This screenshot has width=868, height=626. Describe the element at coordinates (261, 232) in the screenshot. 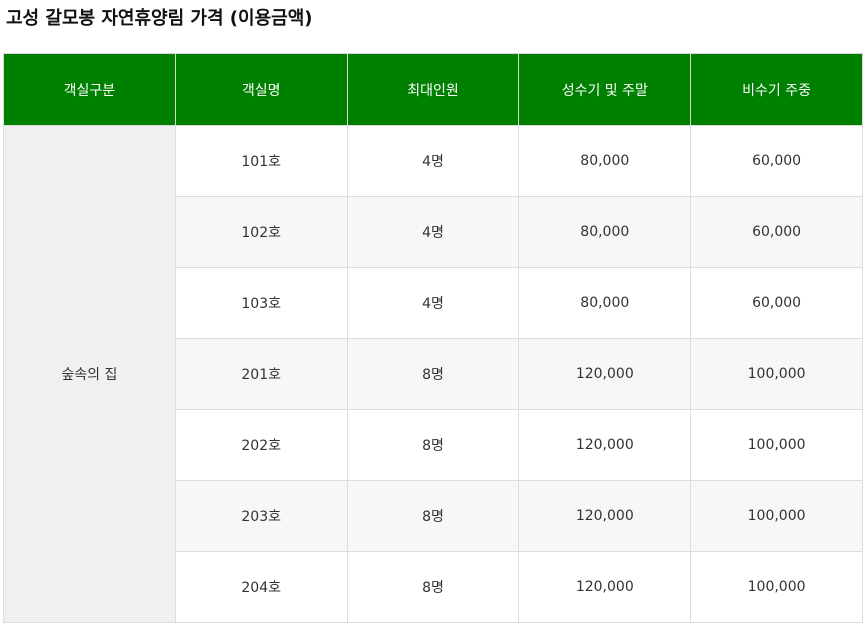

I see `room-name-cell: 102호` at that location.